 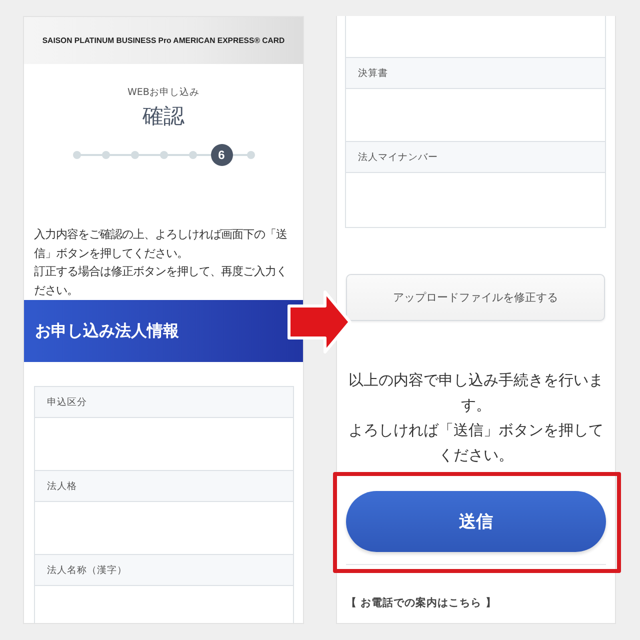 What do you see at coordinates (476, 393) in the screenshot?
I see `notice-text: 以上の内容で申し込み手続きを行います。` at bounding box center [476, 393].